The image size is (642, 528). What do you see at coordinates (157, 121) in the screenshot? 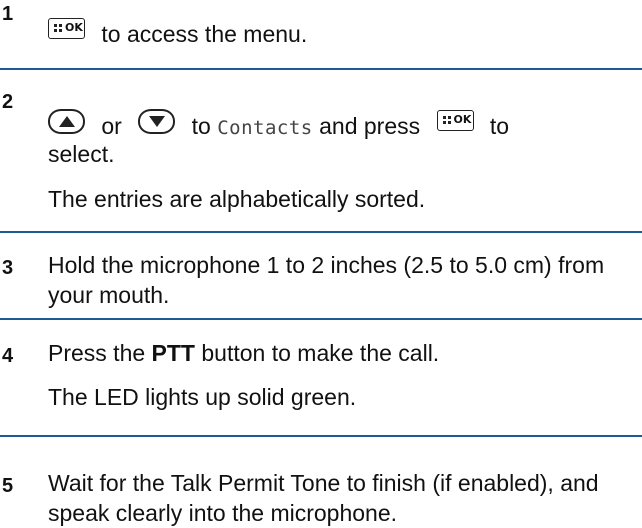
I see `down-arrow-key-icon` at bounding box center [157, 121].